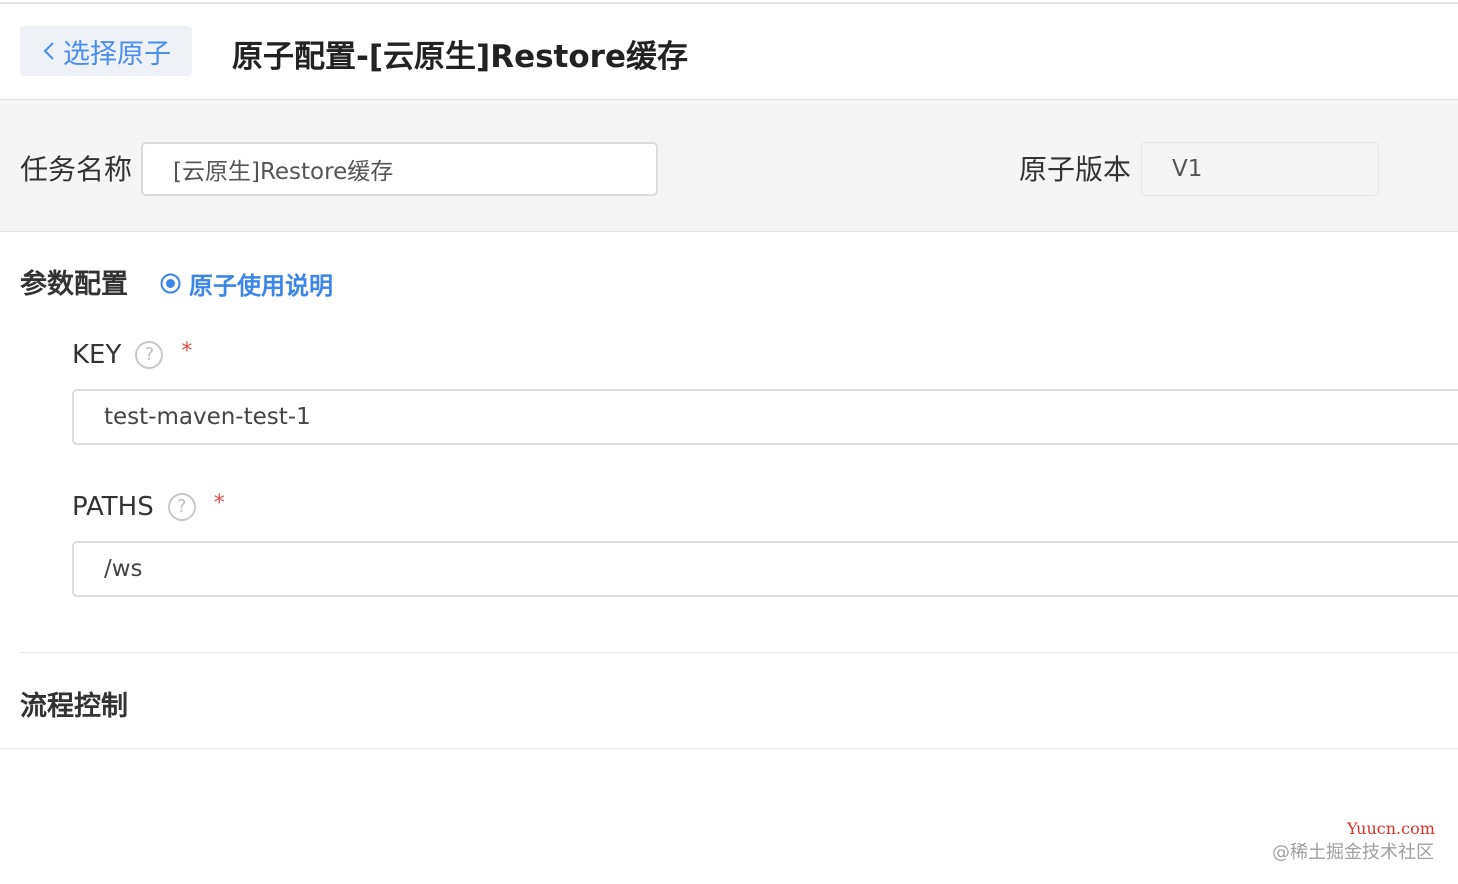 Image resolution: width=1458 pixels, height=884 pixels. I want to click on watermark-site: @稀土掘金技术社区, so click(1353, 852).